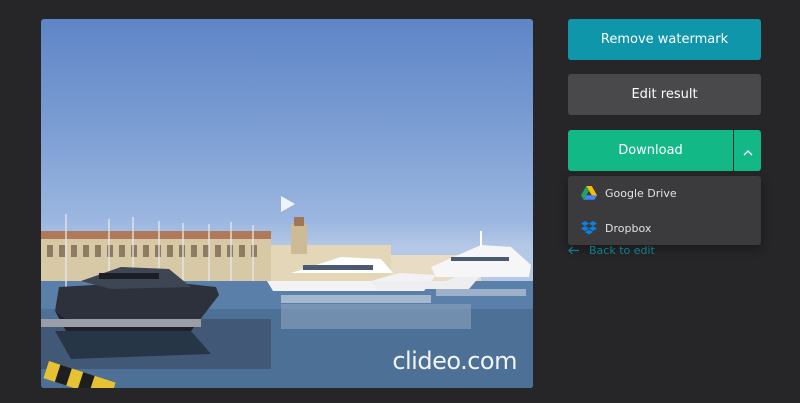  What do you see at coordinates (628, 228) in the screenshot?
I see `menu-item-label: Dropbox` at bounding box center [628, 228].